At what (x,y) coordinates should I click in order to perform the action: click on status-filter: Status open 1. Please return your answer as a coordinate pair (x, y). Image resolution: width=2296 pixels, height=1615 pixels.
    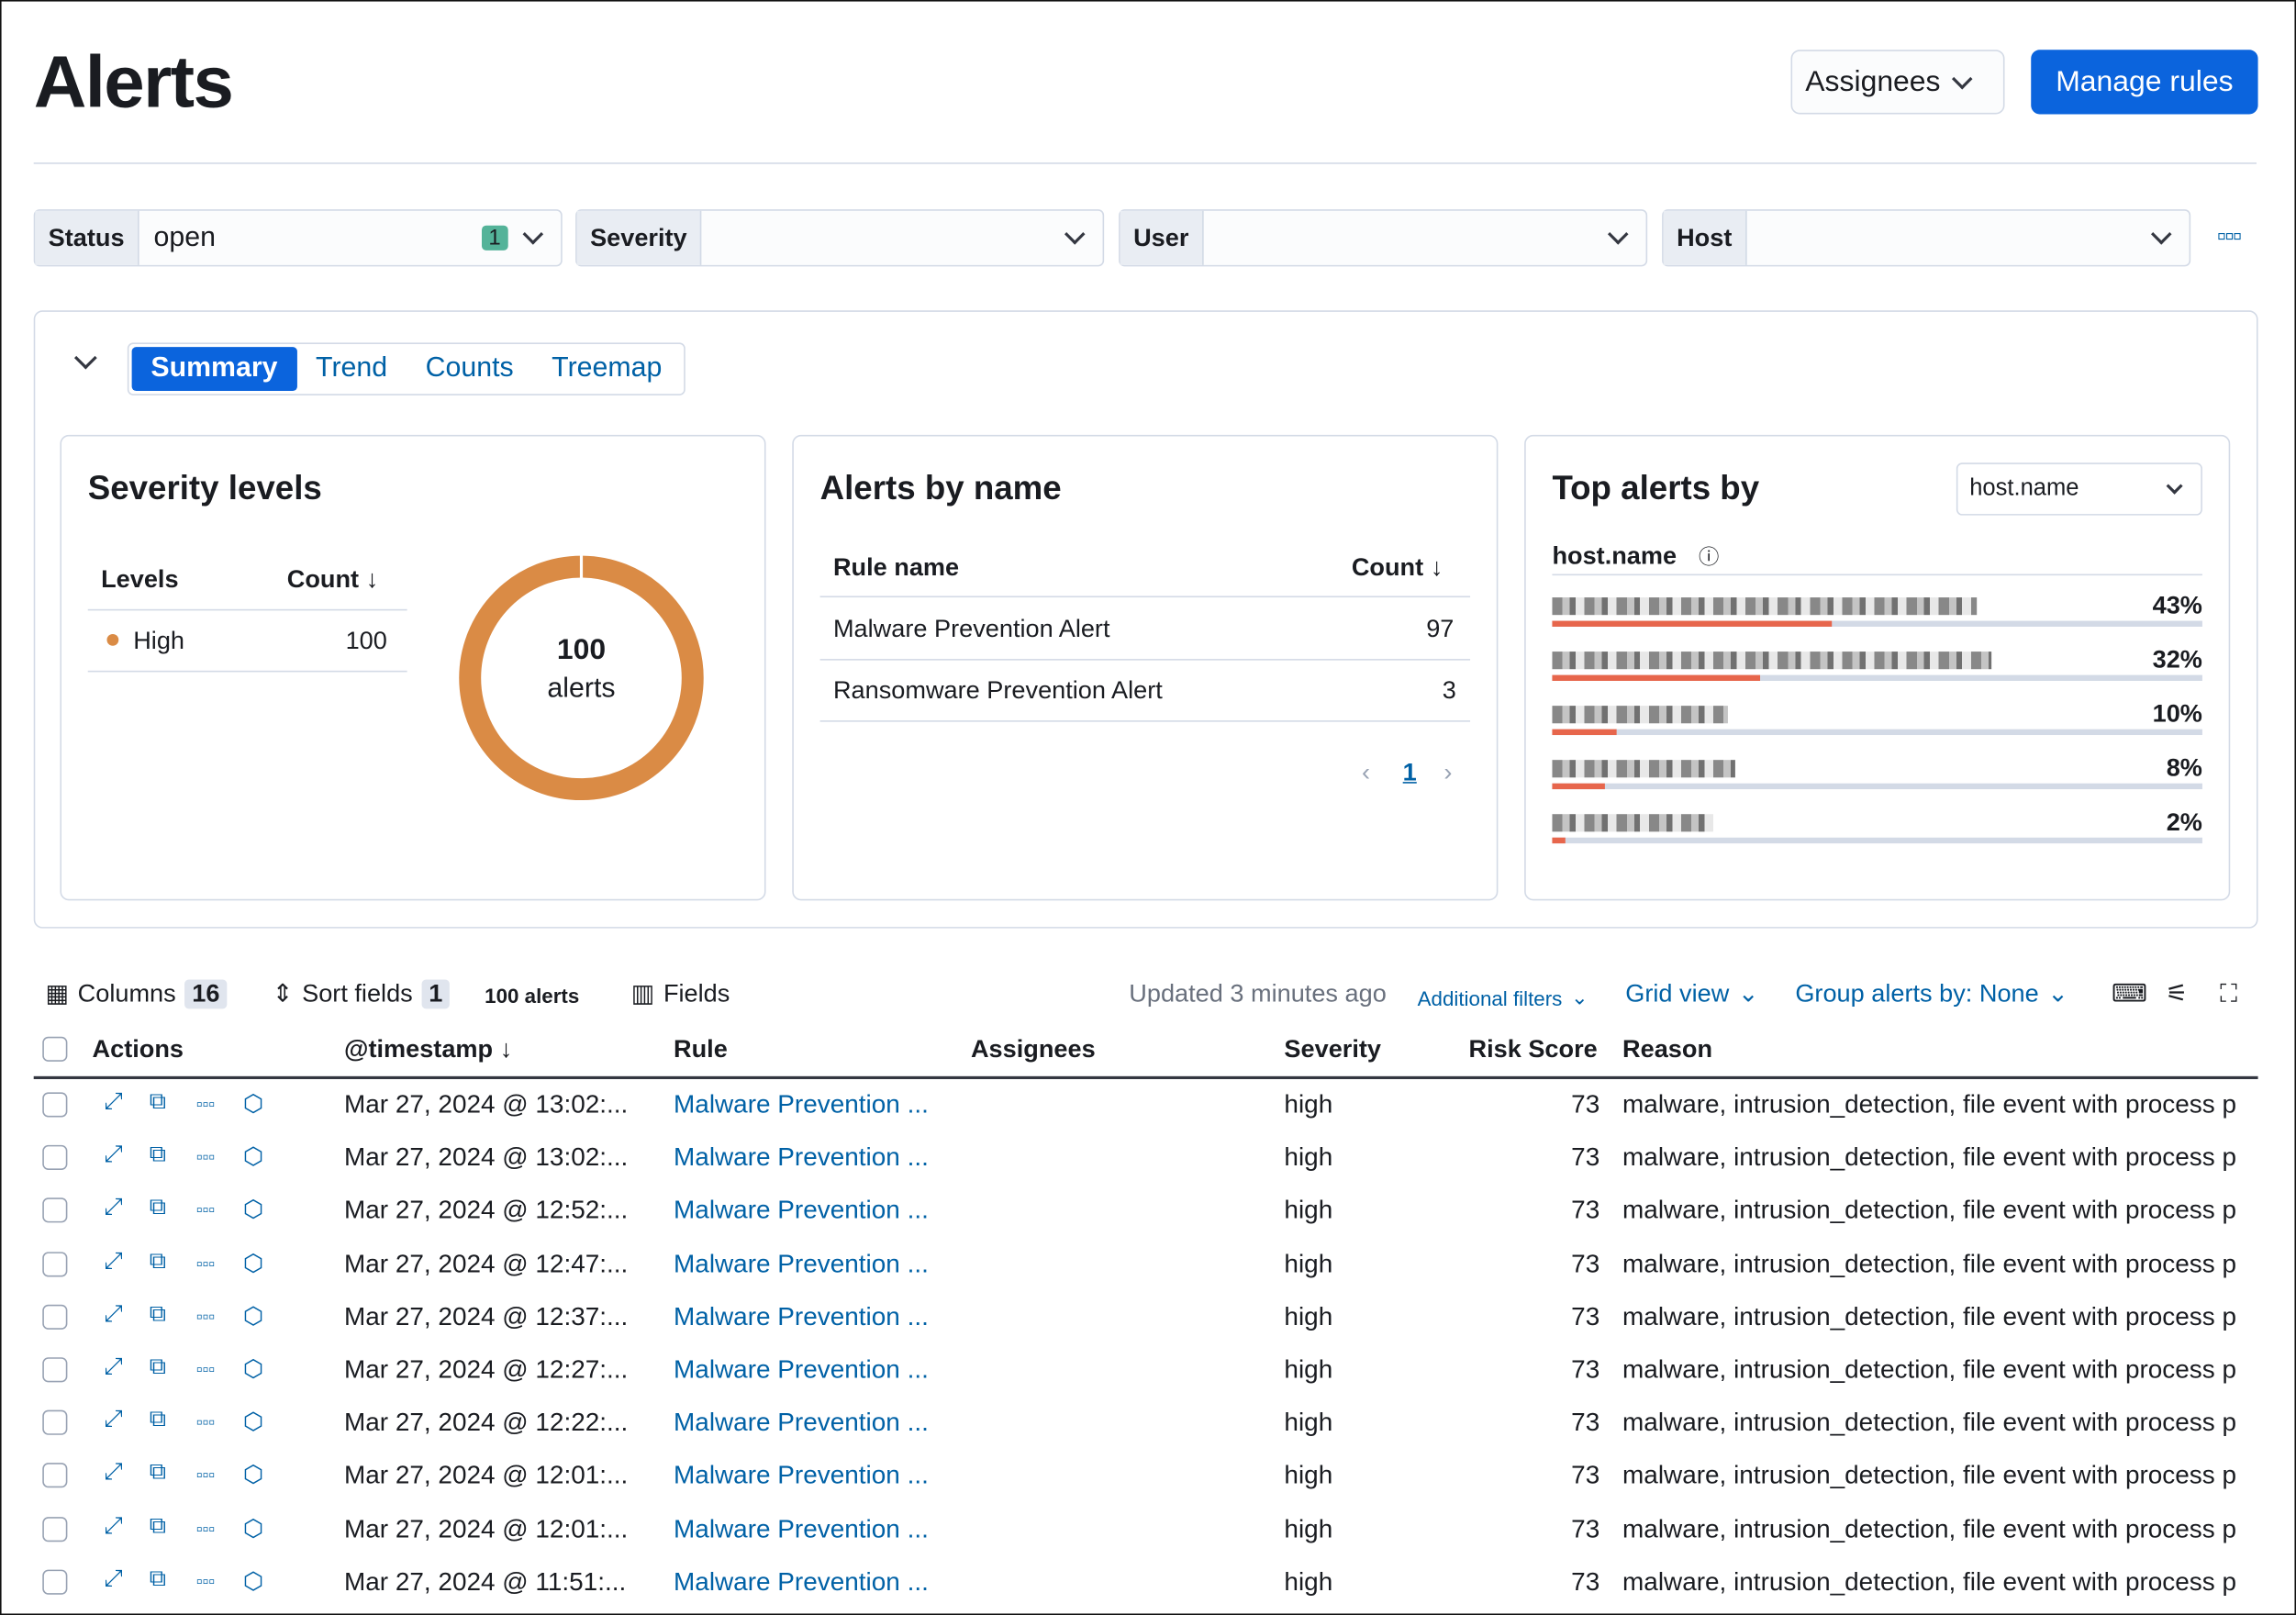
    Looking at the image, I should click on (298, 238).